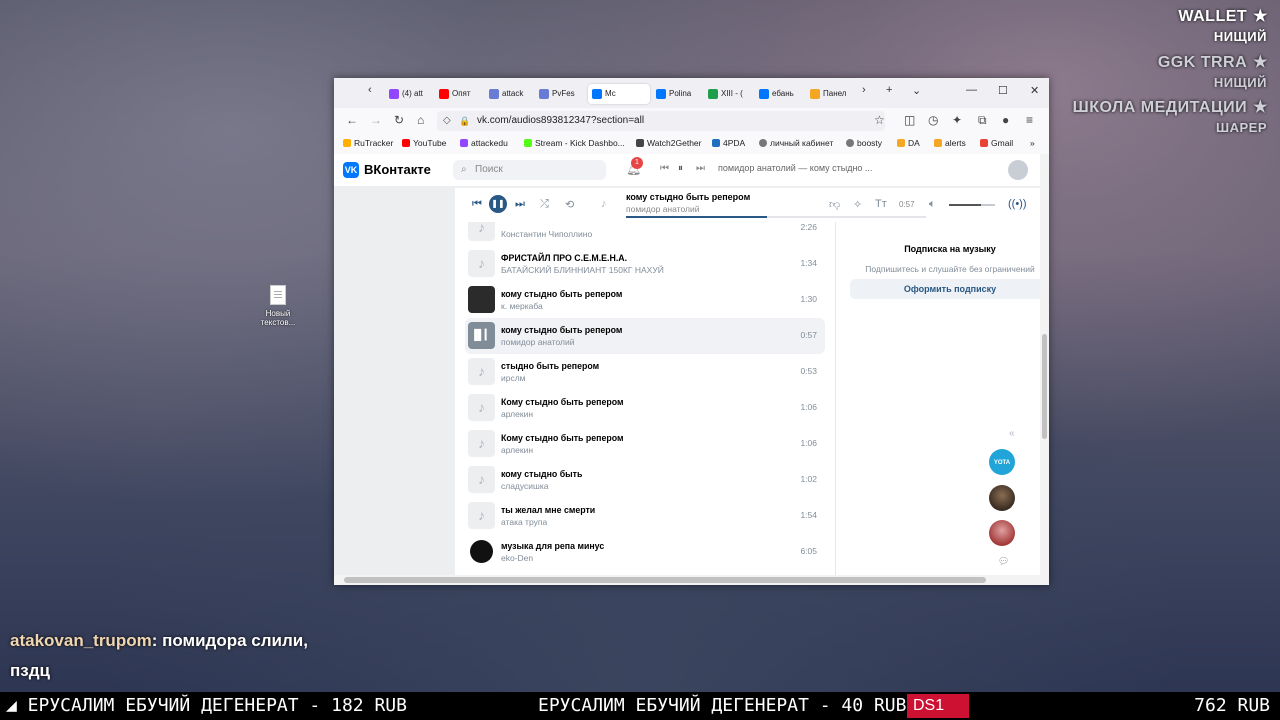 The width and height of the screenshot is (1280, 720). I want to click on track-artist: атака трупа, so click(524, 522).